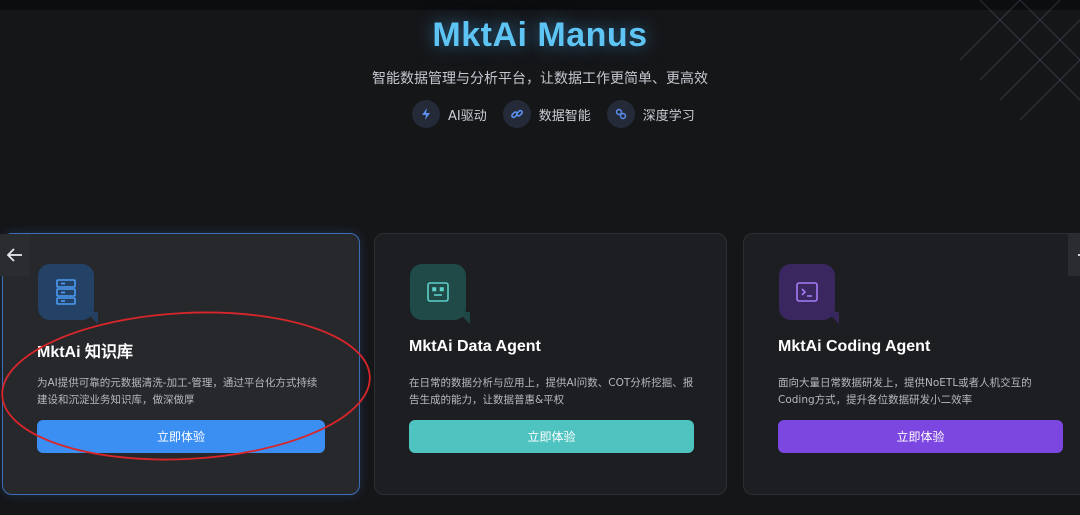  I want to click on feature-data-intelligence: 数据智能, so click(546, 114).